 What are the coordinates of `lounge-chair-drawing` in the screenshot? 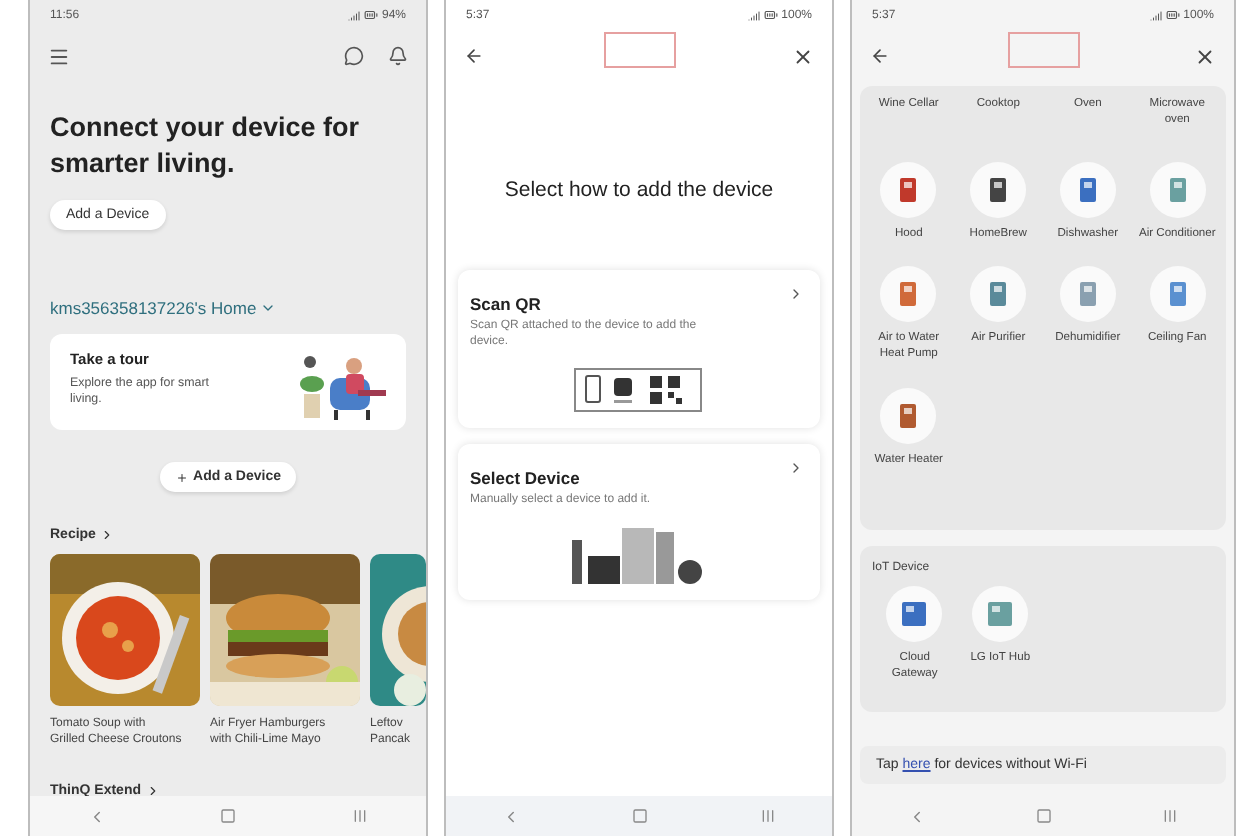 It's located at (344, 386).